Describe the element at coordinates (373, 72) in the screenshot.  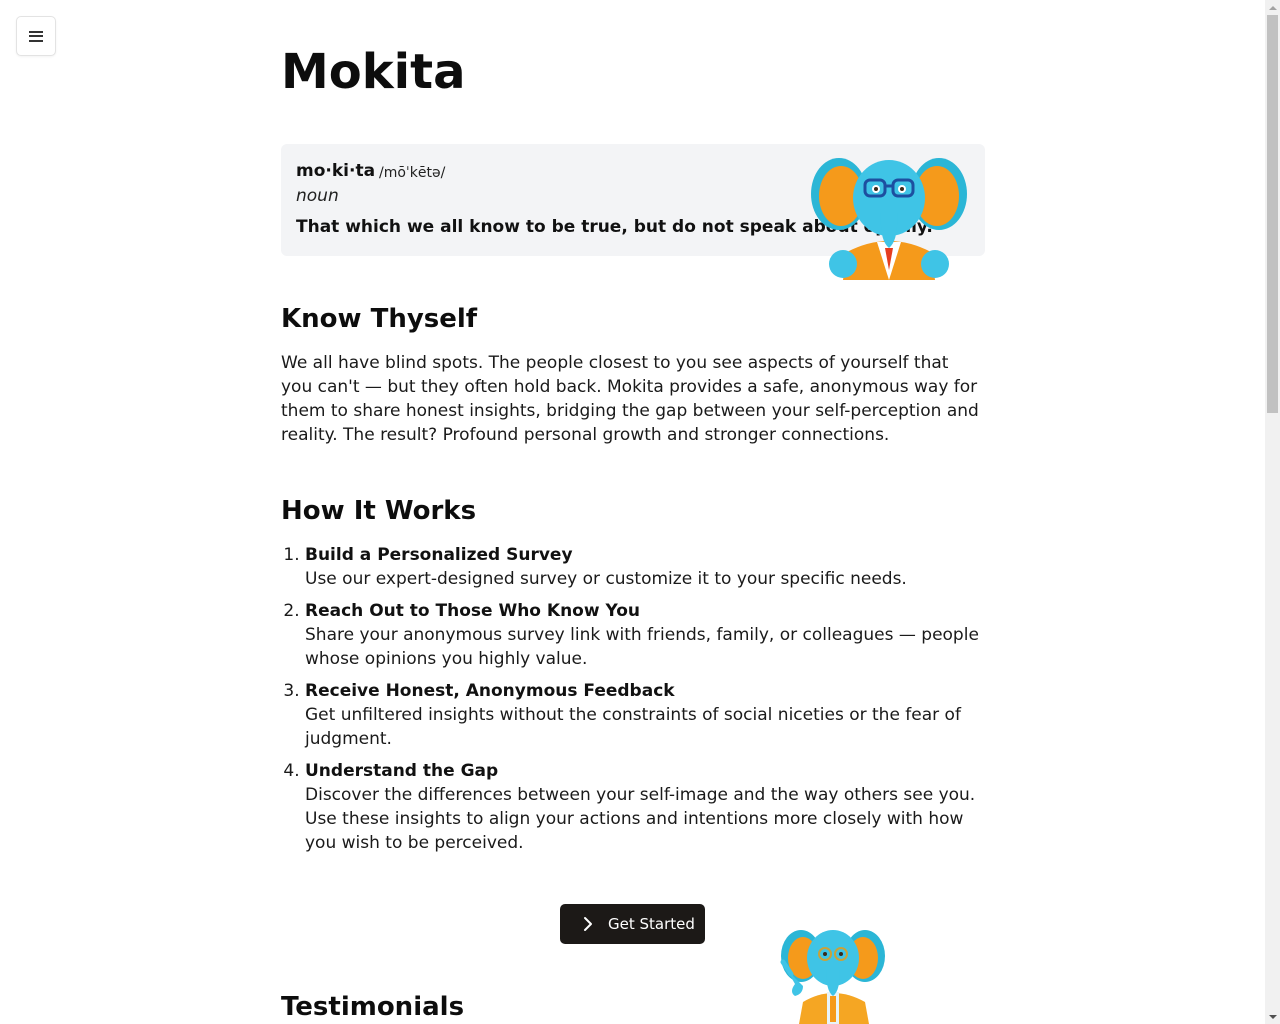
I see `page-title: Mokita` at that location.